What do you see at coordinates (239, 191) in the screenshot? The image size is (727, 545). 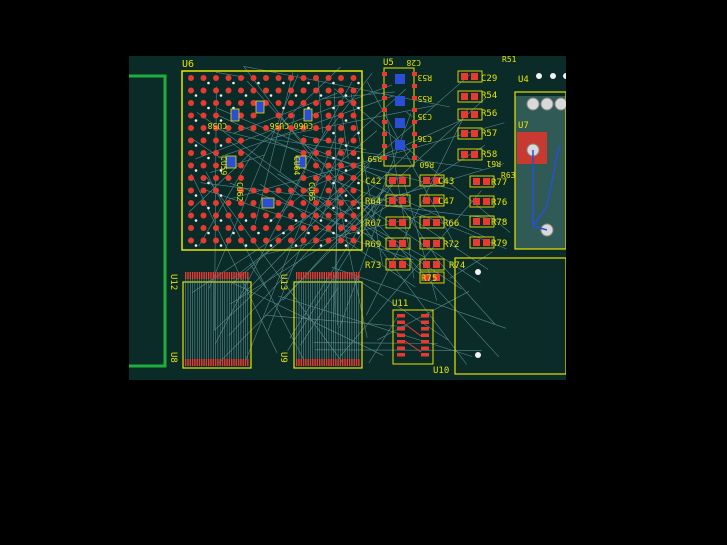 I see `cu62-label: CU62` at bounding box center [239, 191].